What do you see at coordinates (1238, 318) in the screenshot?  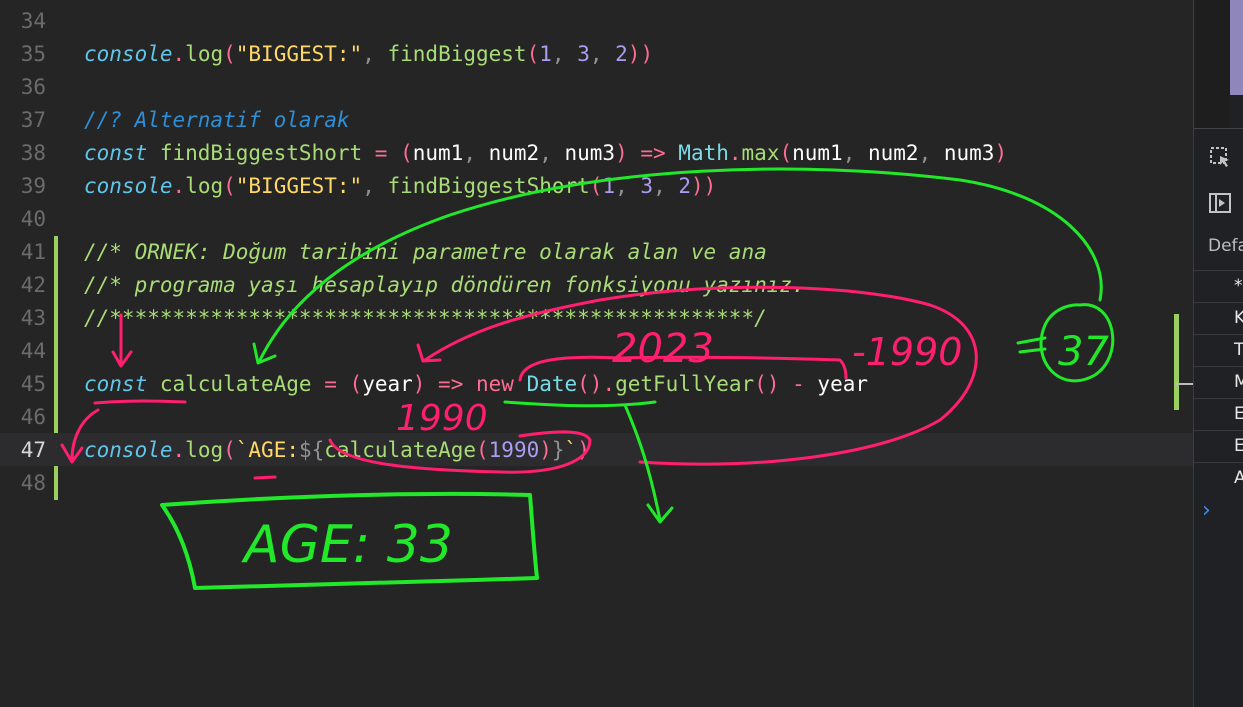 I see `devtools-row-label: K` at bounding box center [1238, 318].